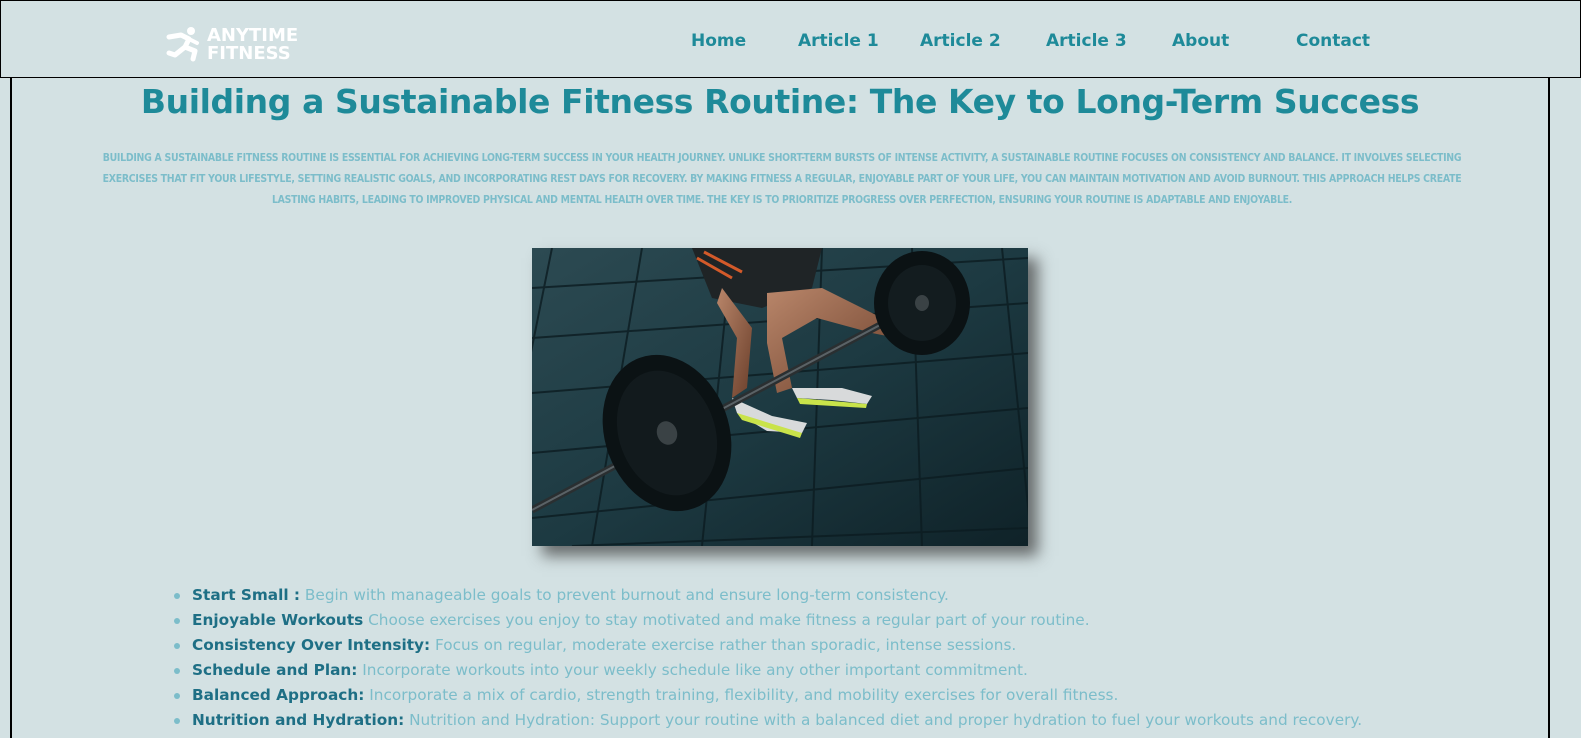 This screenshot has width=1581, height=738. I want to click on list-item: Nutrition and Hydration, so click(768, 720).